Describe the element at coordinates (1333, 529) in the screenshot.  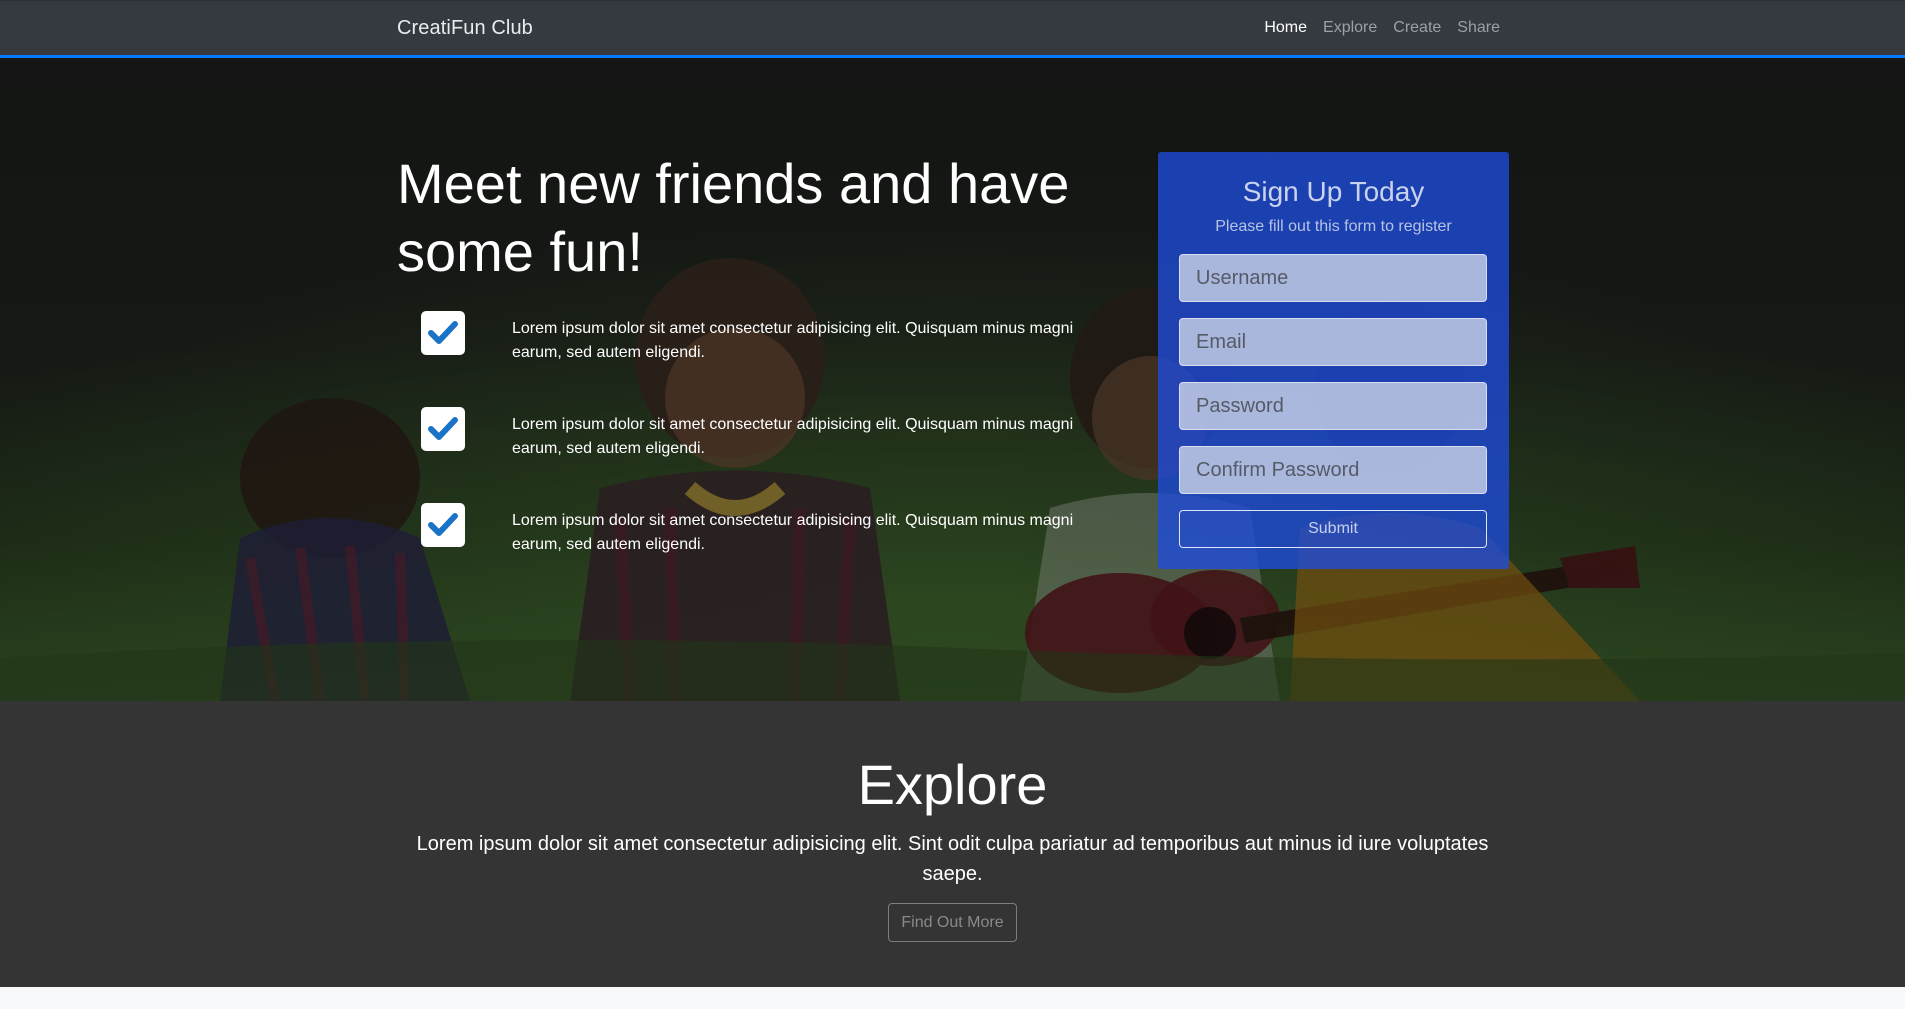
I see `submit-button: Submit` at that location.